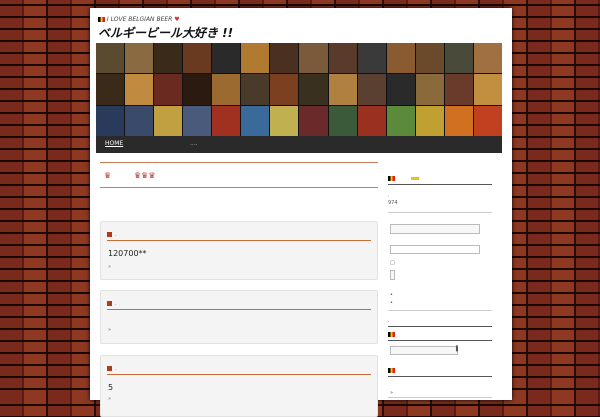 This screenshot has height=417, width=600. Describe the element at coordinates (393, 203) in the screenshot. I see `visitor-count: 974` at that location.